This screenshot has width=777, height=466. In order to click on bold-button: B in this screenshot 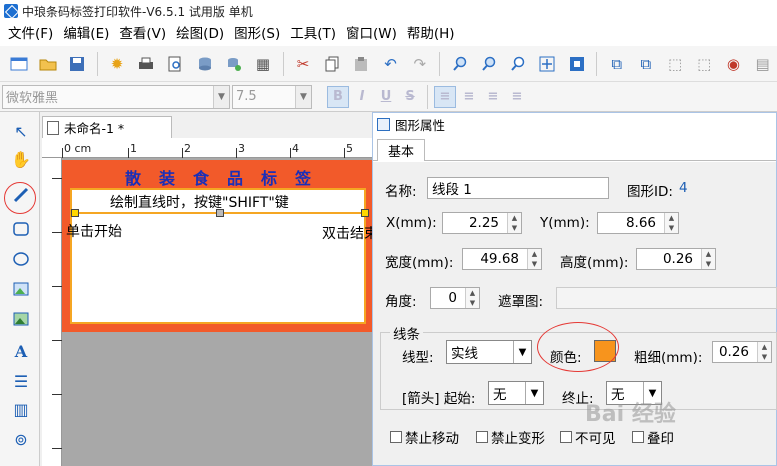, I will do `click(338, 96)`.